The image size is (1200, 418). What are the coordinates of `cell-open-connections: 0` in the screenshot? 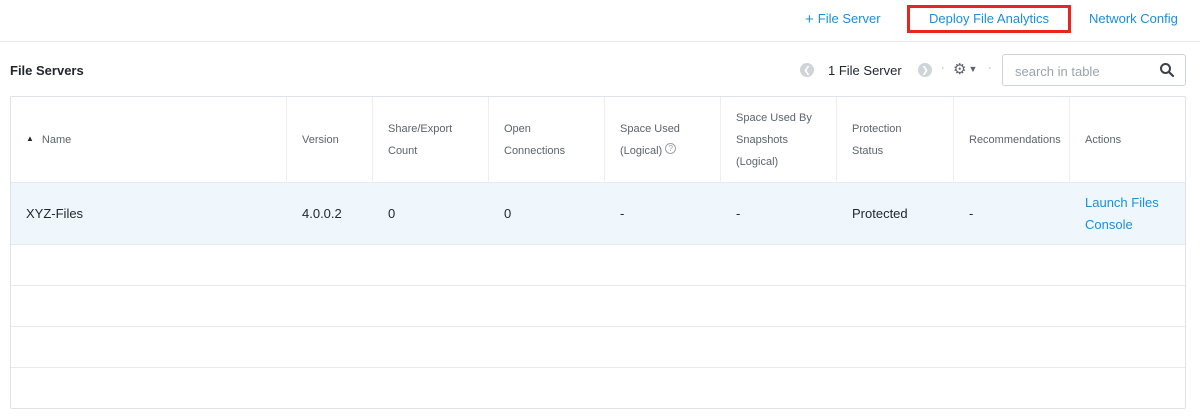 It's located at (508, 213).